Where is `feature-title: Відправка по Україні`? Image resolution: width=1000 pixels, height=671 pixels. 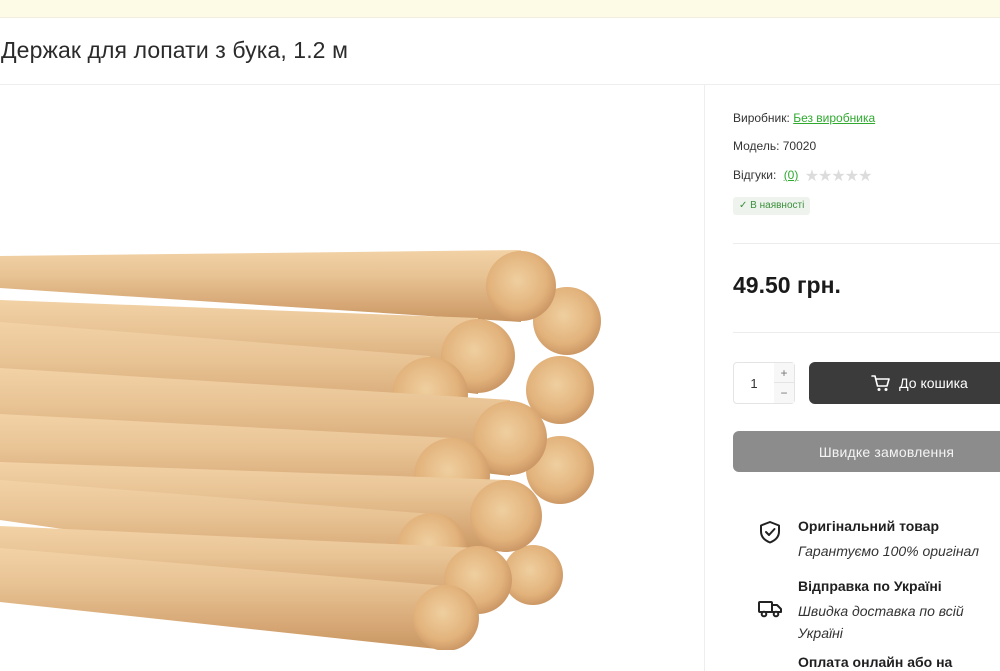 feature-title: Відправка по Україні is located at coordinates (870, 586).